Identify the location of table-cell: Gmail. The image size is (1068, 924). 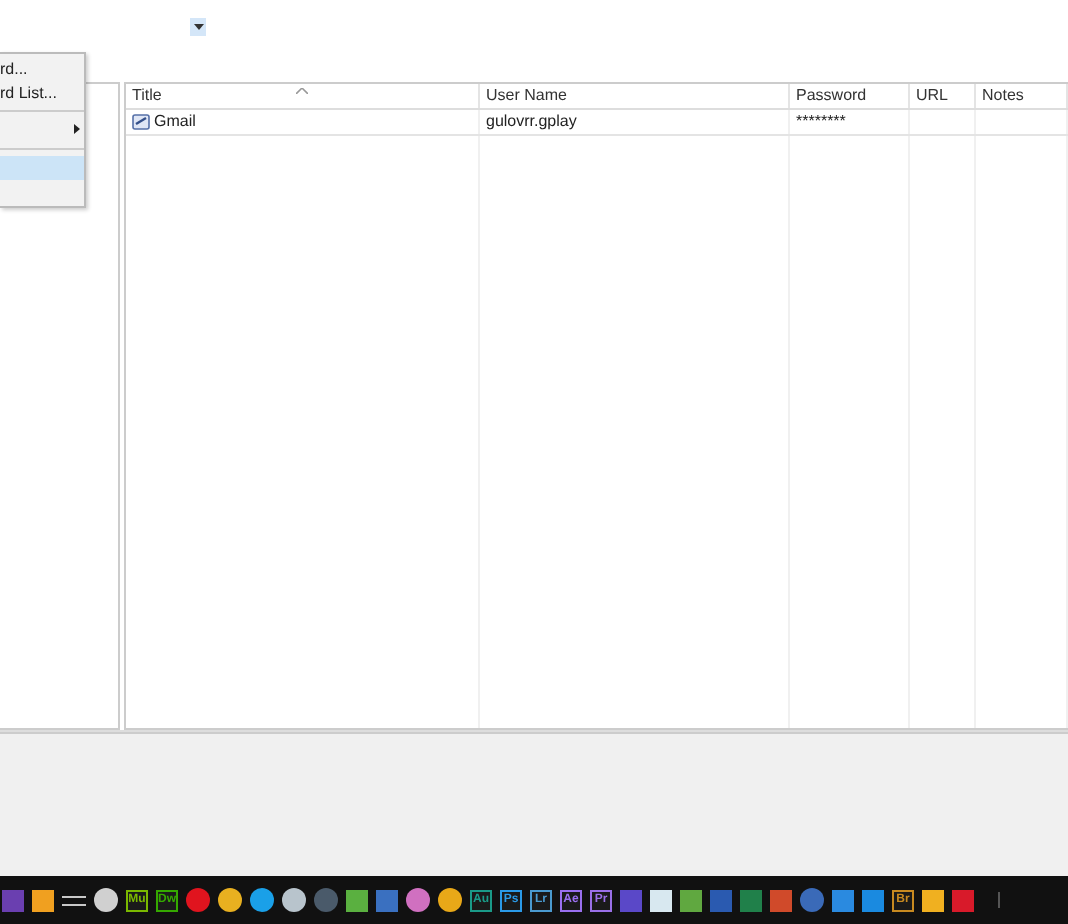
(175, 121).